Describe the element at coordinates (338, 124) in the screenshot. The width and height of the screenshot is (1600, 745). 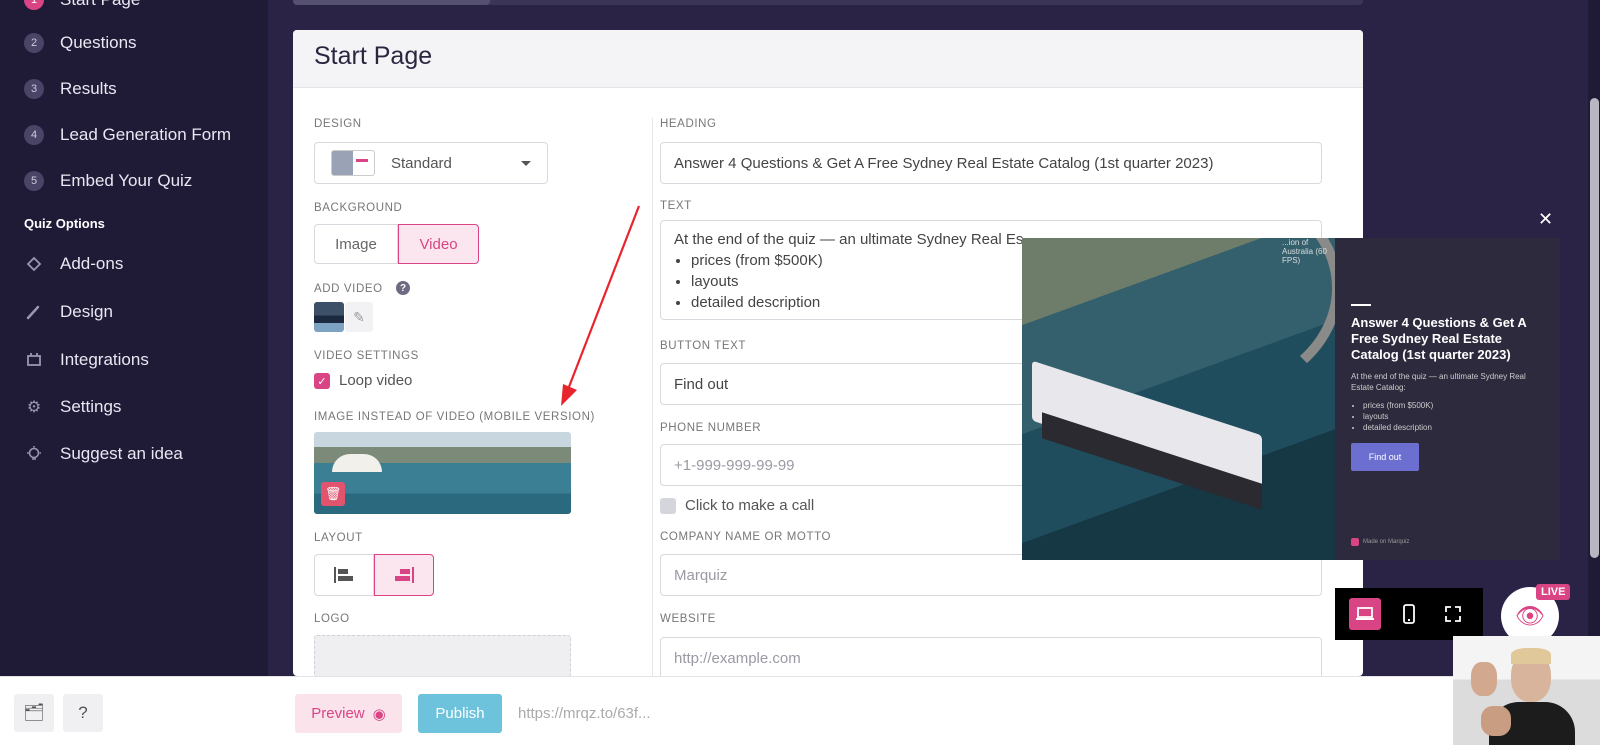
I see `design-label: DESIGN` at that location.